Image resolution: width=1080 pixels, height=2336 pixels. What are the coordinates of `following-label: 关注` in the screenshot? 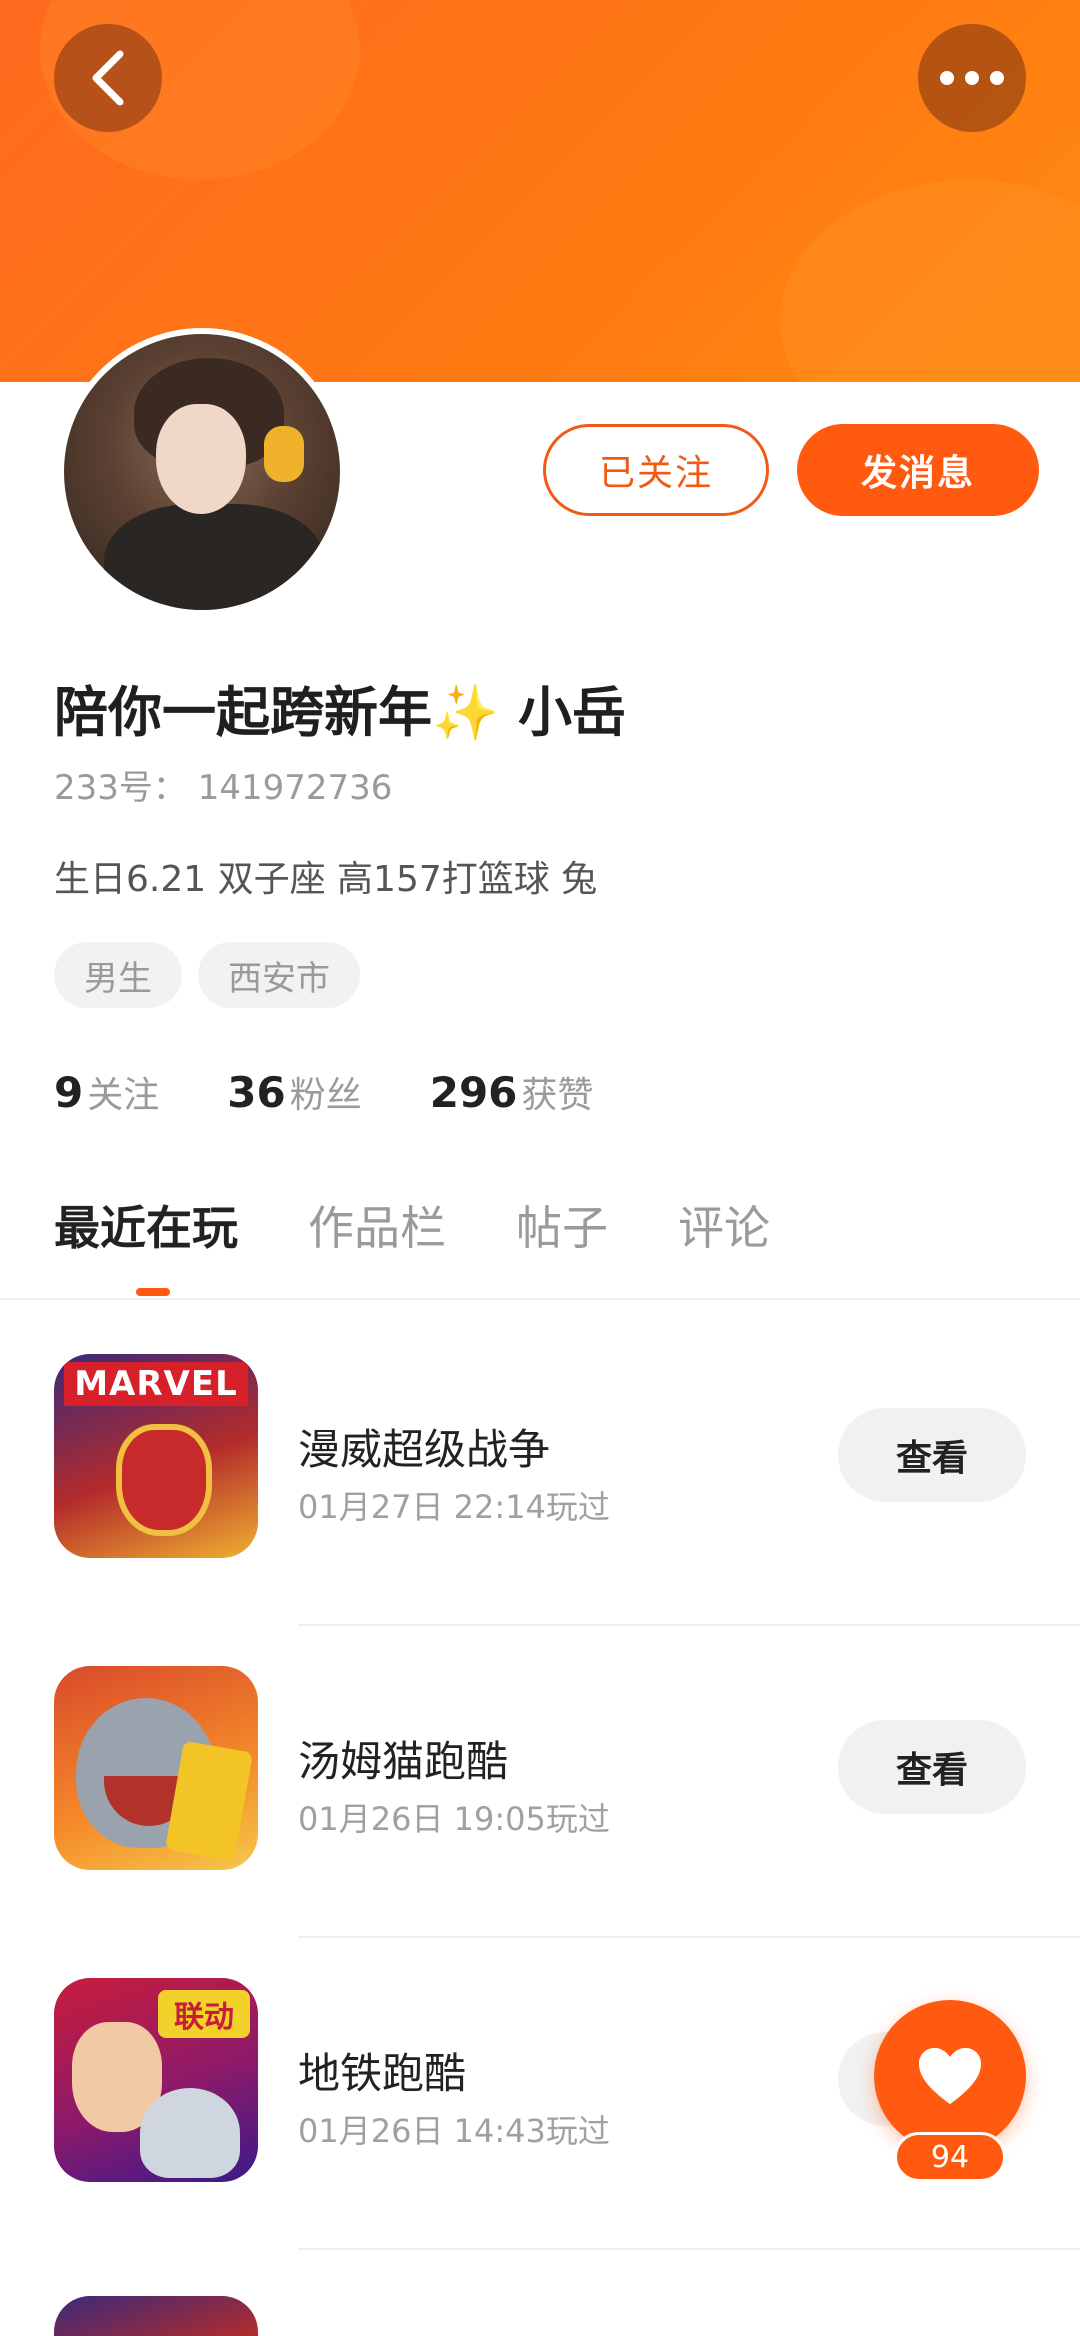 It's located at (123, 1095).